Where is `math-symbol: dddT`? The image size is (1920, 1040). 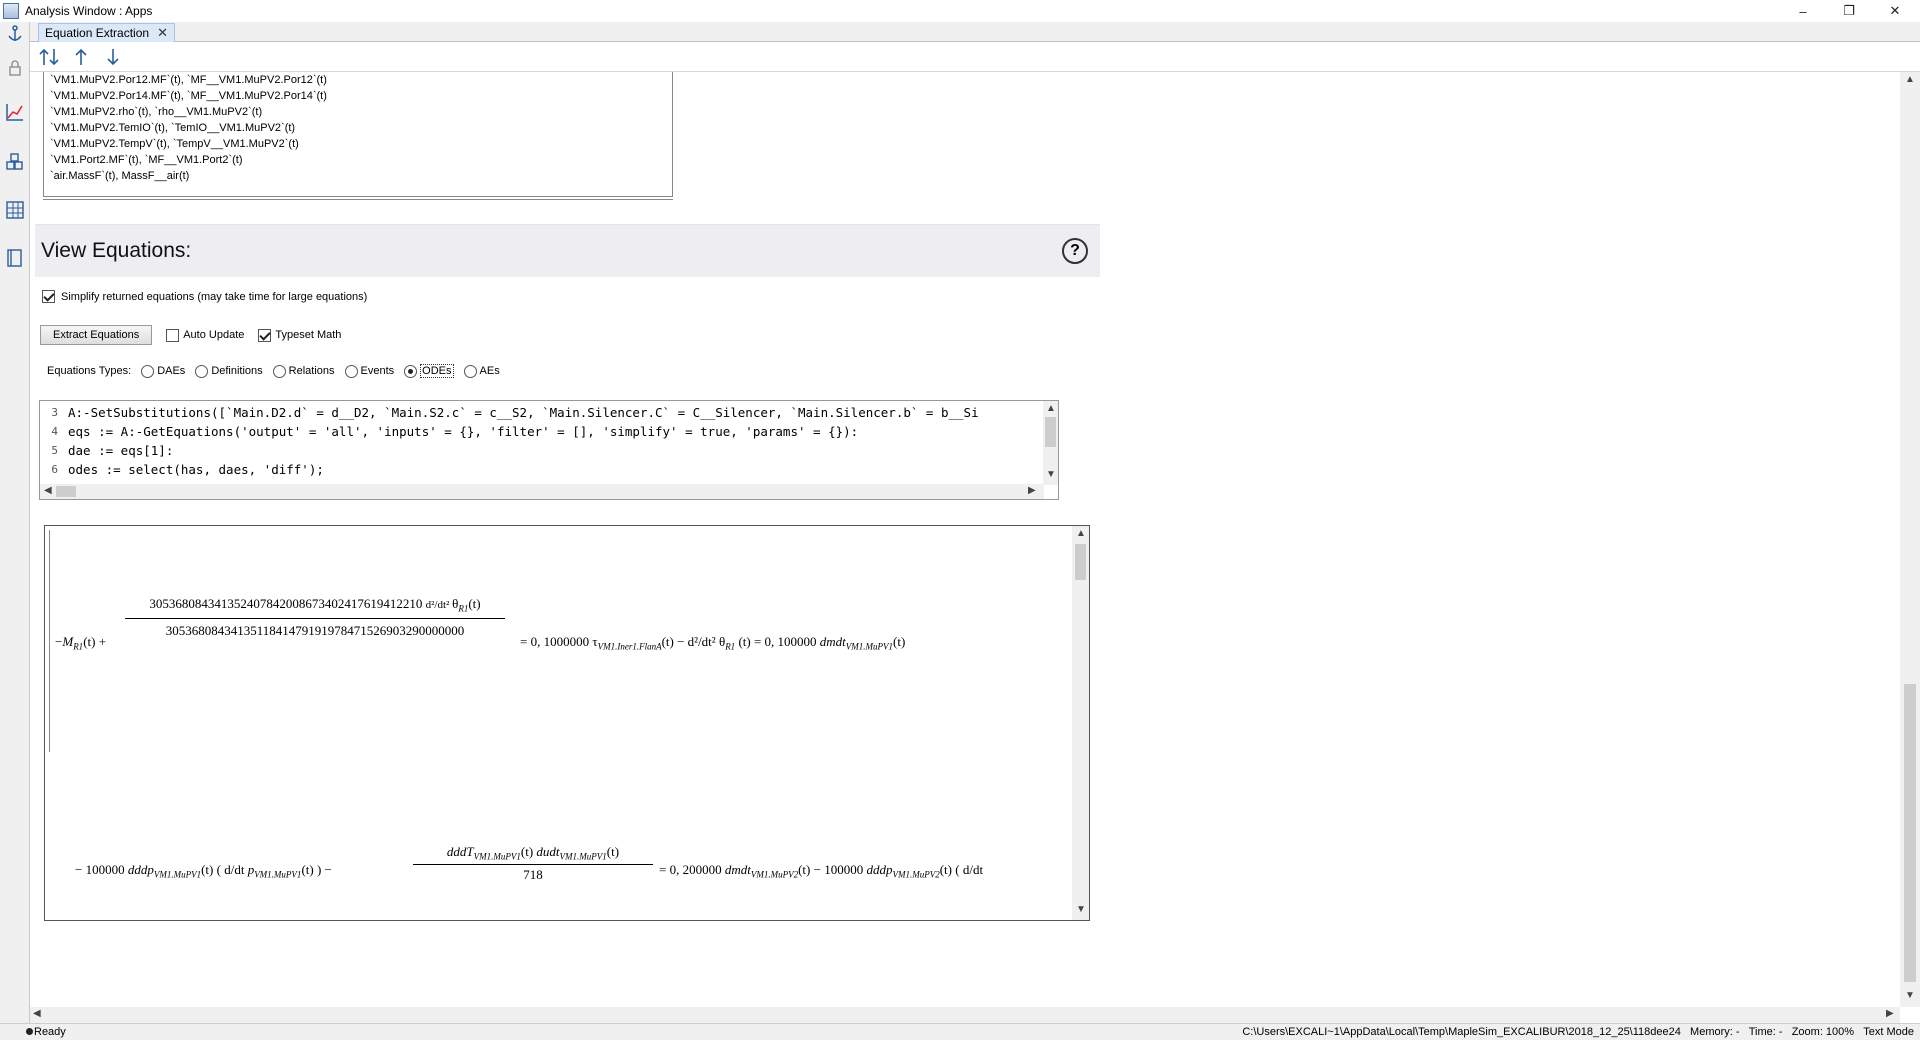 math-symbol: dddT is located at coordinates (460, 851).